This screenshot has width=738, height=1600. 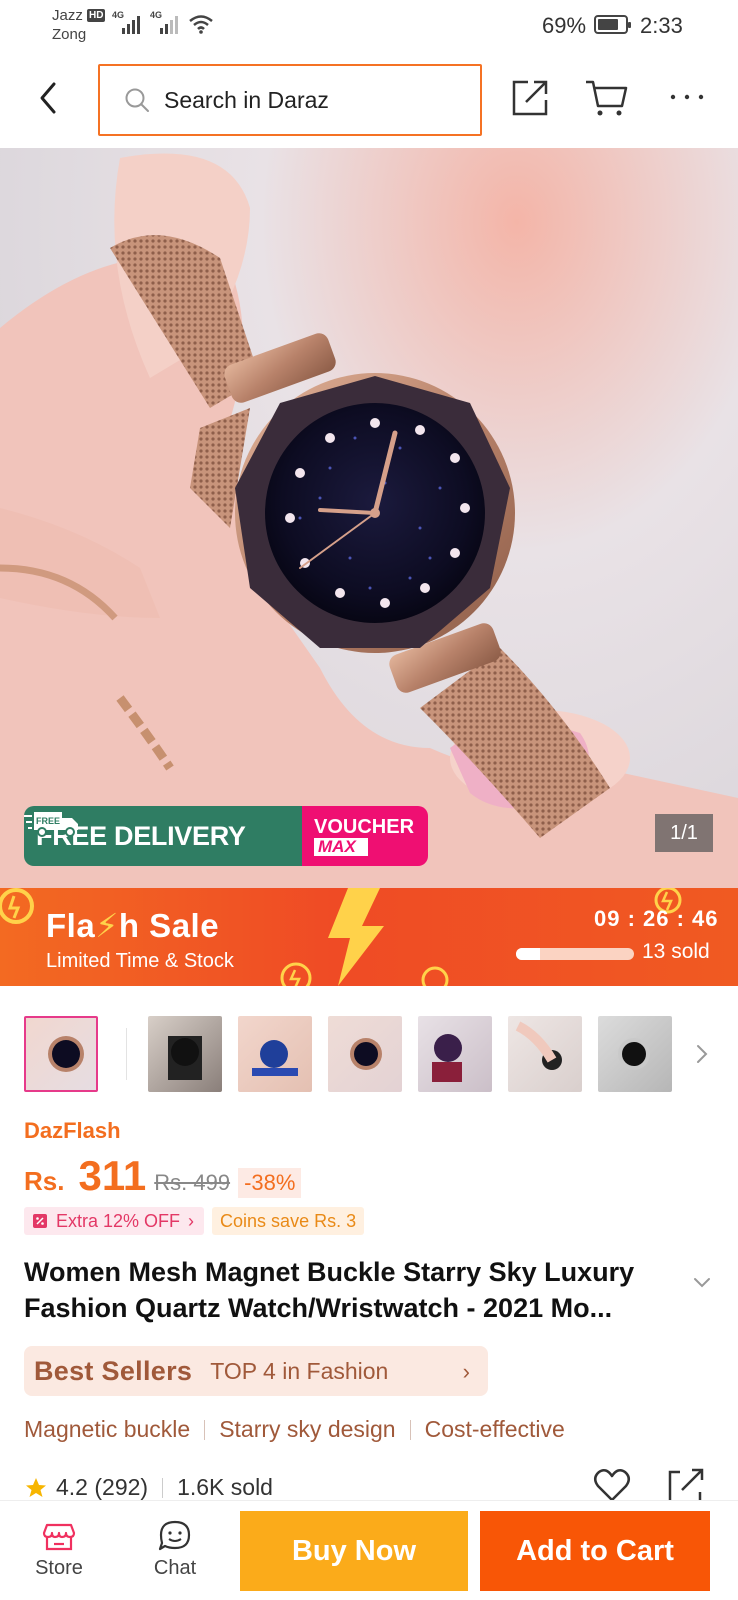 What do you see at coordinates (356, 937) in the screenshot?
I see `lightning-icon` at bounding box center [356, 937].